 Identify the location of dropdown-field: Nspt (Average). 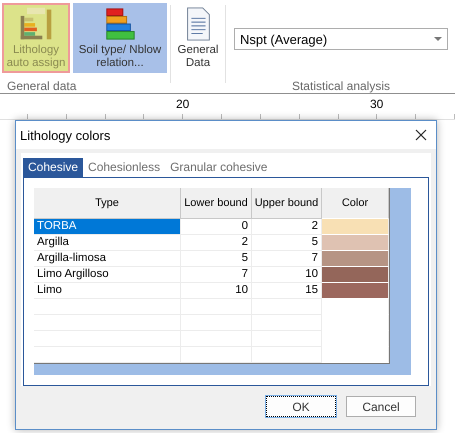
(341, 39).